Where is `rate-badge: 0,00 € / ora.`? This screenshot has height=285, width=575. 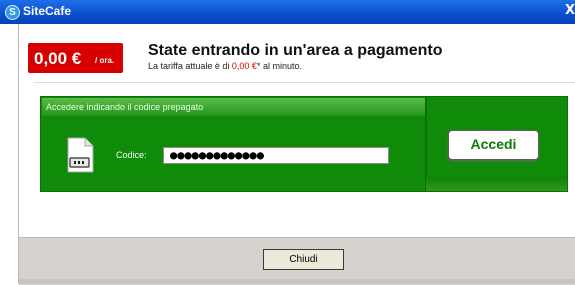
rate-badge: 0,00 € / ora. is located at coordinates (75, 58).